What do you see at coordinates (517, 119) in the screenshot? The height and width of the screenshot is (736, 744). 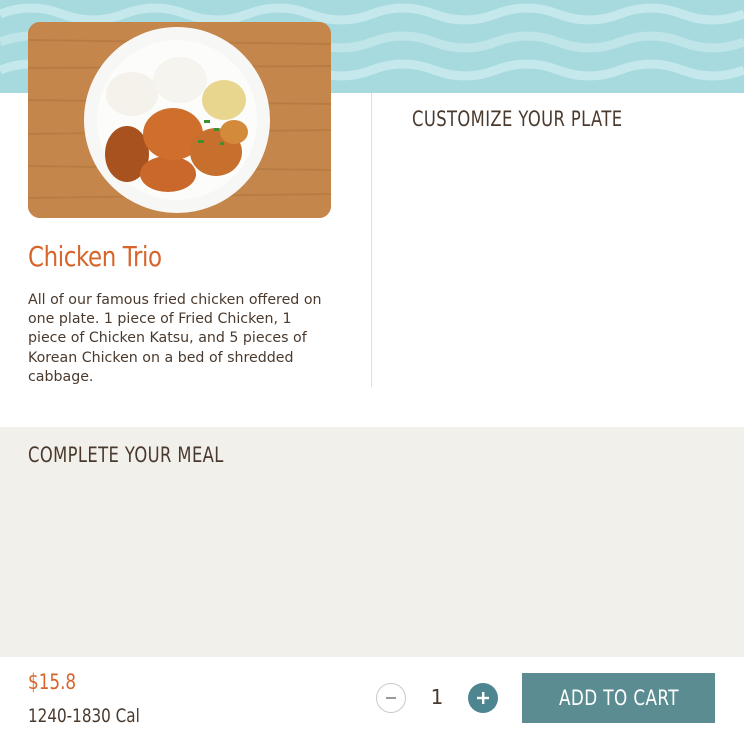 I see `customize-plate-heading: CUSTOMIZE YOUR PLATE` at bounding box center [517, 119].